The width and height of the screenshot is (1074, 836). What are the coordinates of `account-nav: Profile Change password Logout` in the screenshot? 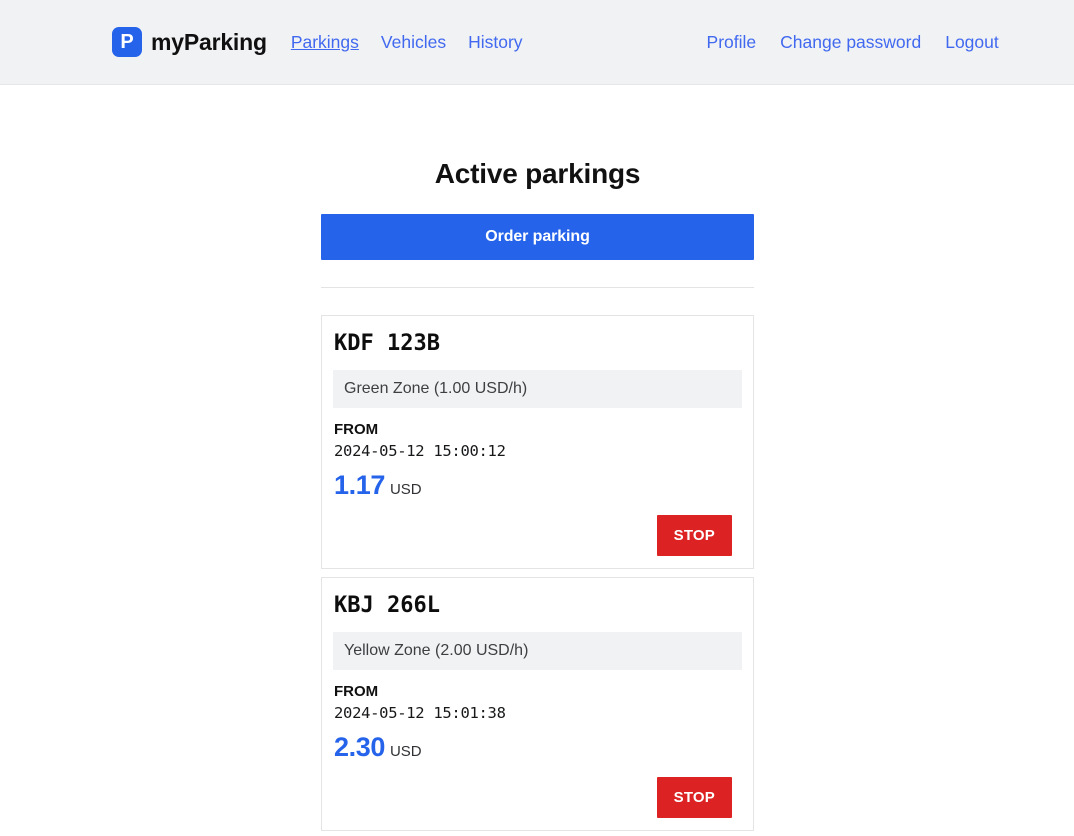 It's located at (853, 42).